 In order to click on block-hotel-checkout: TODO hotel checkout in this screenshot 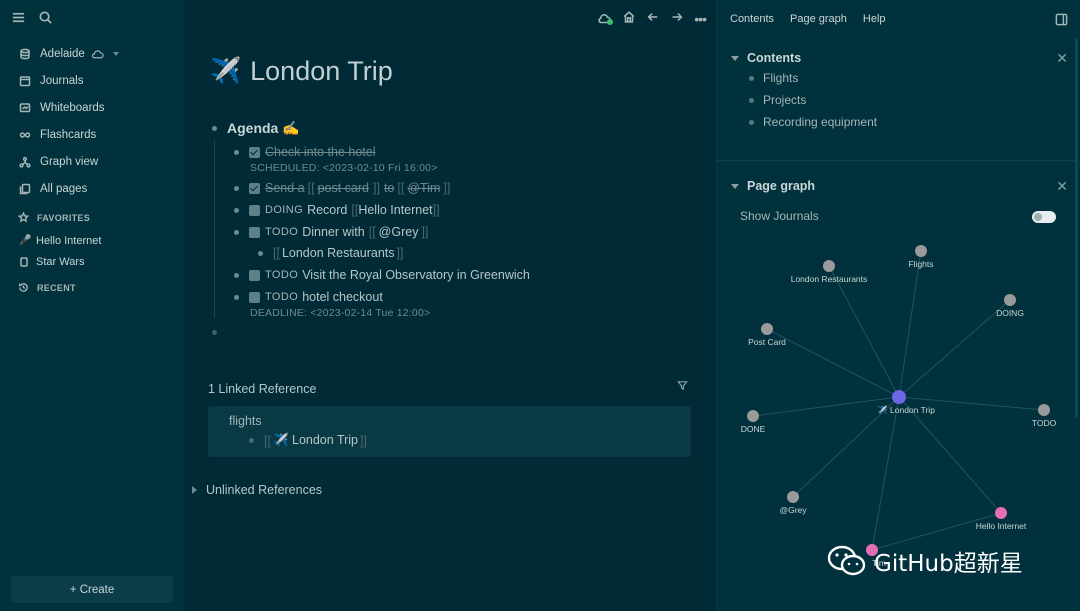, I will do `click(308, 297)`.